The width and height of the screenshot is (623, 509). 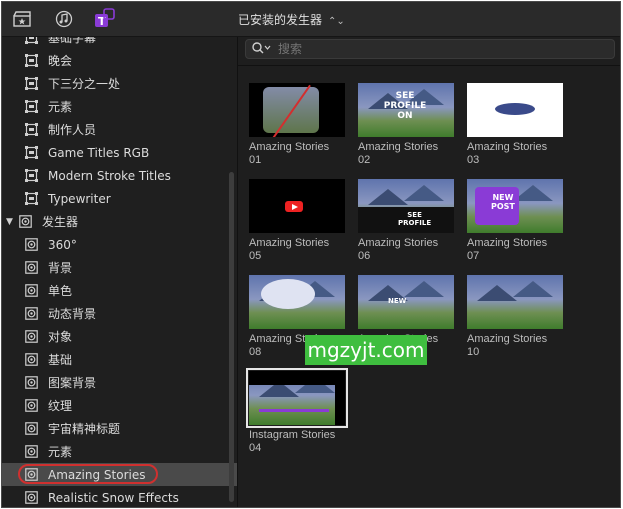 I want to click on sidebar-item-label: Modern Stroke Titles, so click(x=109, y=175).